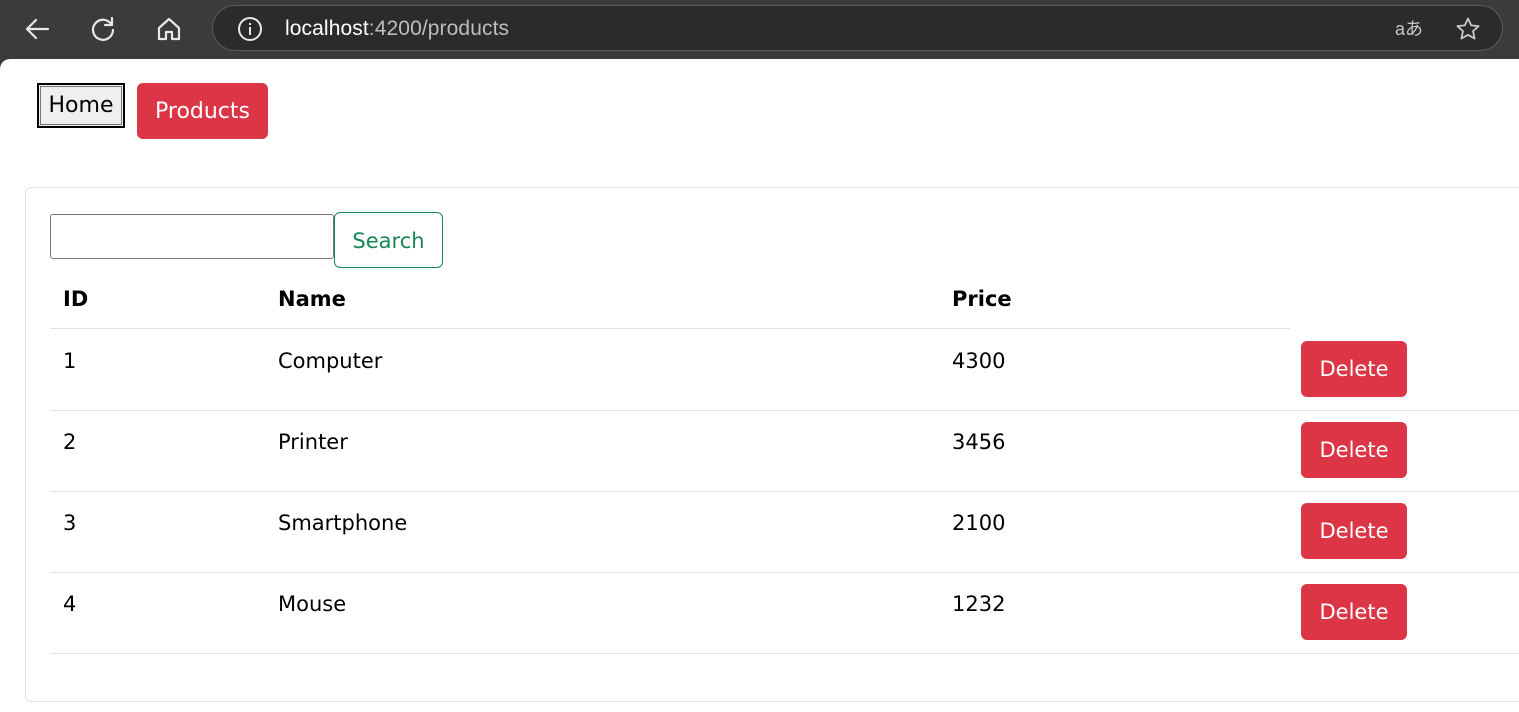  What do you see at coordinates (1409, 29) in the screenshot?
I see `translate-icon: aあ` at bounding box center [1409, 29].